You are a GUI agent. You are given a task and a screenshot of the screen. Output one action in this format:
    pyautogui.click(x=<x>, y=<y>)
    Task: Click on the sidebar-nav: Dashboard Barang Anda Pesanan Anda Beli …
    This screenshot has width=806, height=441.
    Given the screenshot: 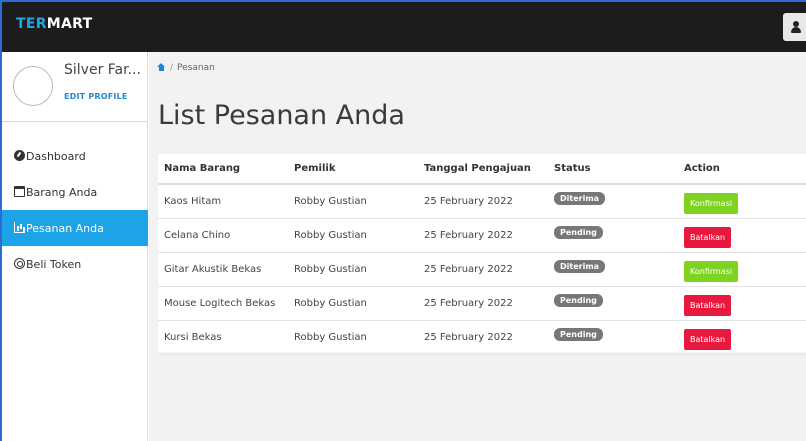 What is the action you would take?
    pyautogui.click(x=75, y=210)
    